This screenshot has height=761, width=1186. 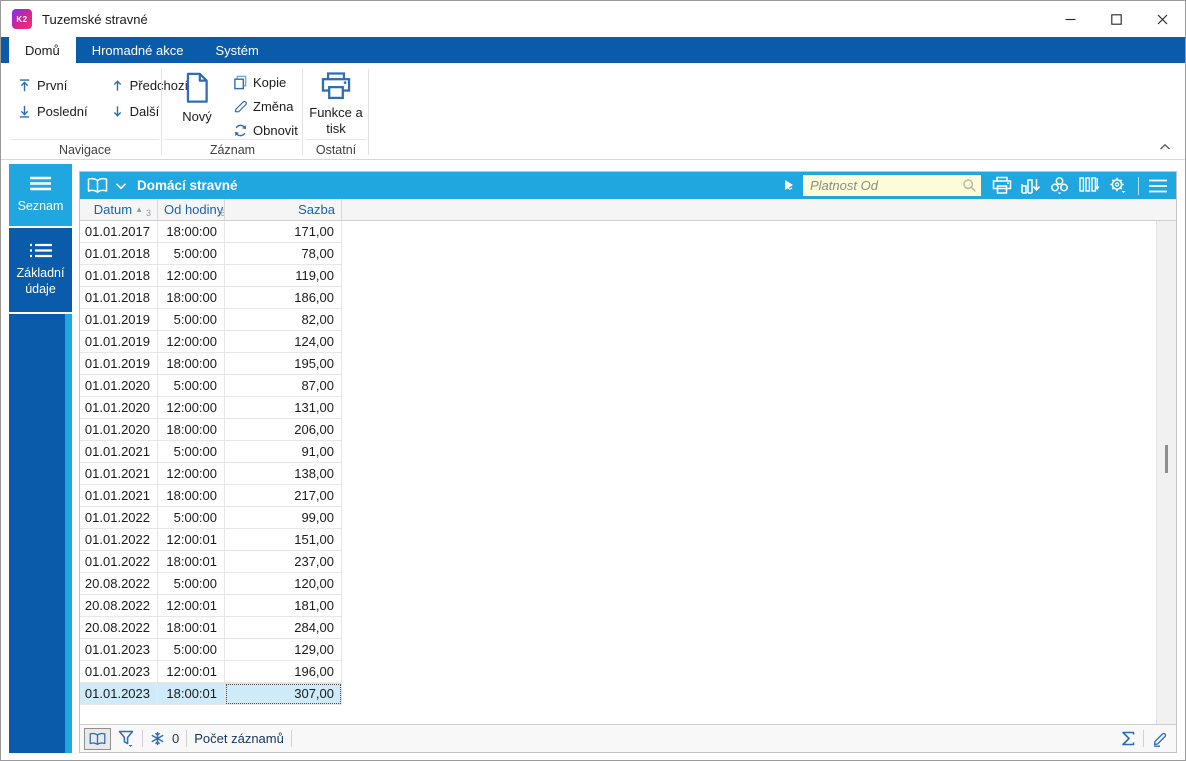 What do you see at coordinates (628, 408) in the screenshot?
I see `table-row: 01.01.2020 12:00:00 131,00` at bounding box center [628, 408].